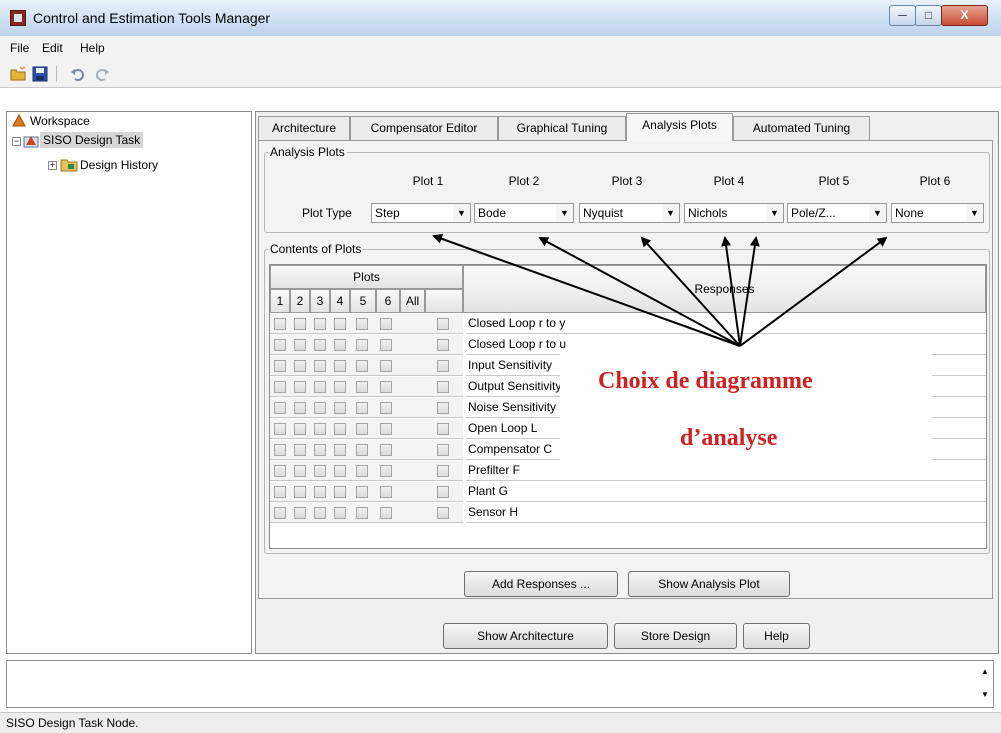  What do you see at coordinates (119, 165) in the screenshot?
I see `tree-item-design-history: Design History` at bounding box center [119, 165].